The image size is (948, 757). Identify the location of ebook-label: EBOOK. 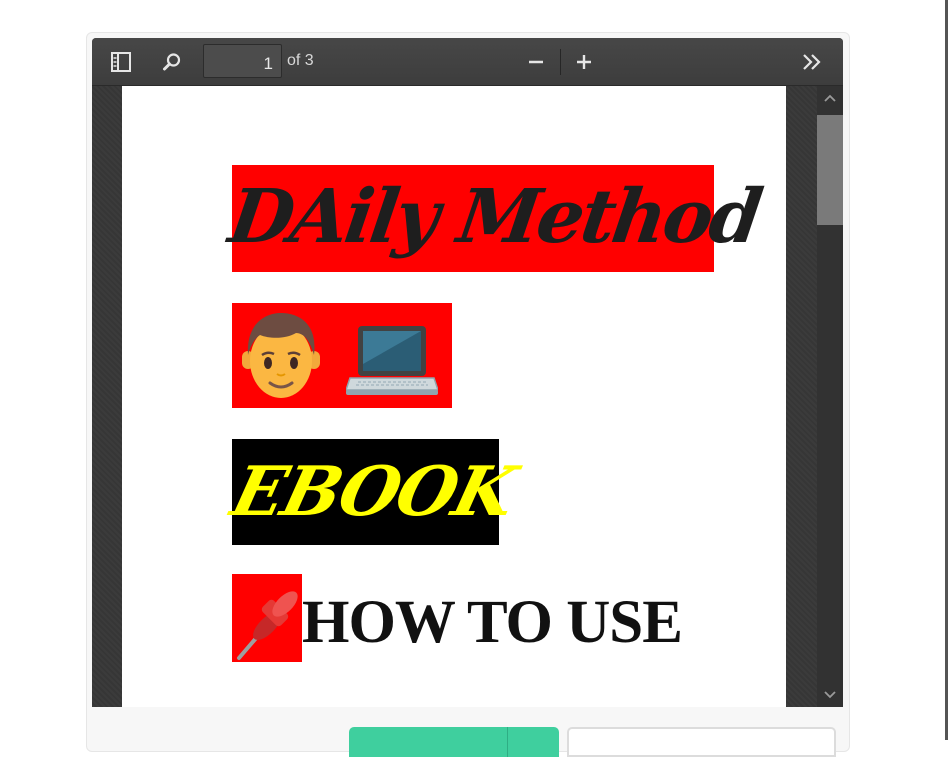
(373, 492).